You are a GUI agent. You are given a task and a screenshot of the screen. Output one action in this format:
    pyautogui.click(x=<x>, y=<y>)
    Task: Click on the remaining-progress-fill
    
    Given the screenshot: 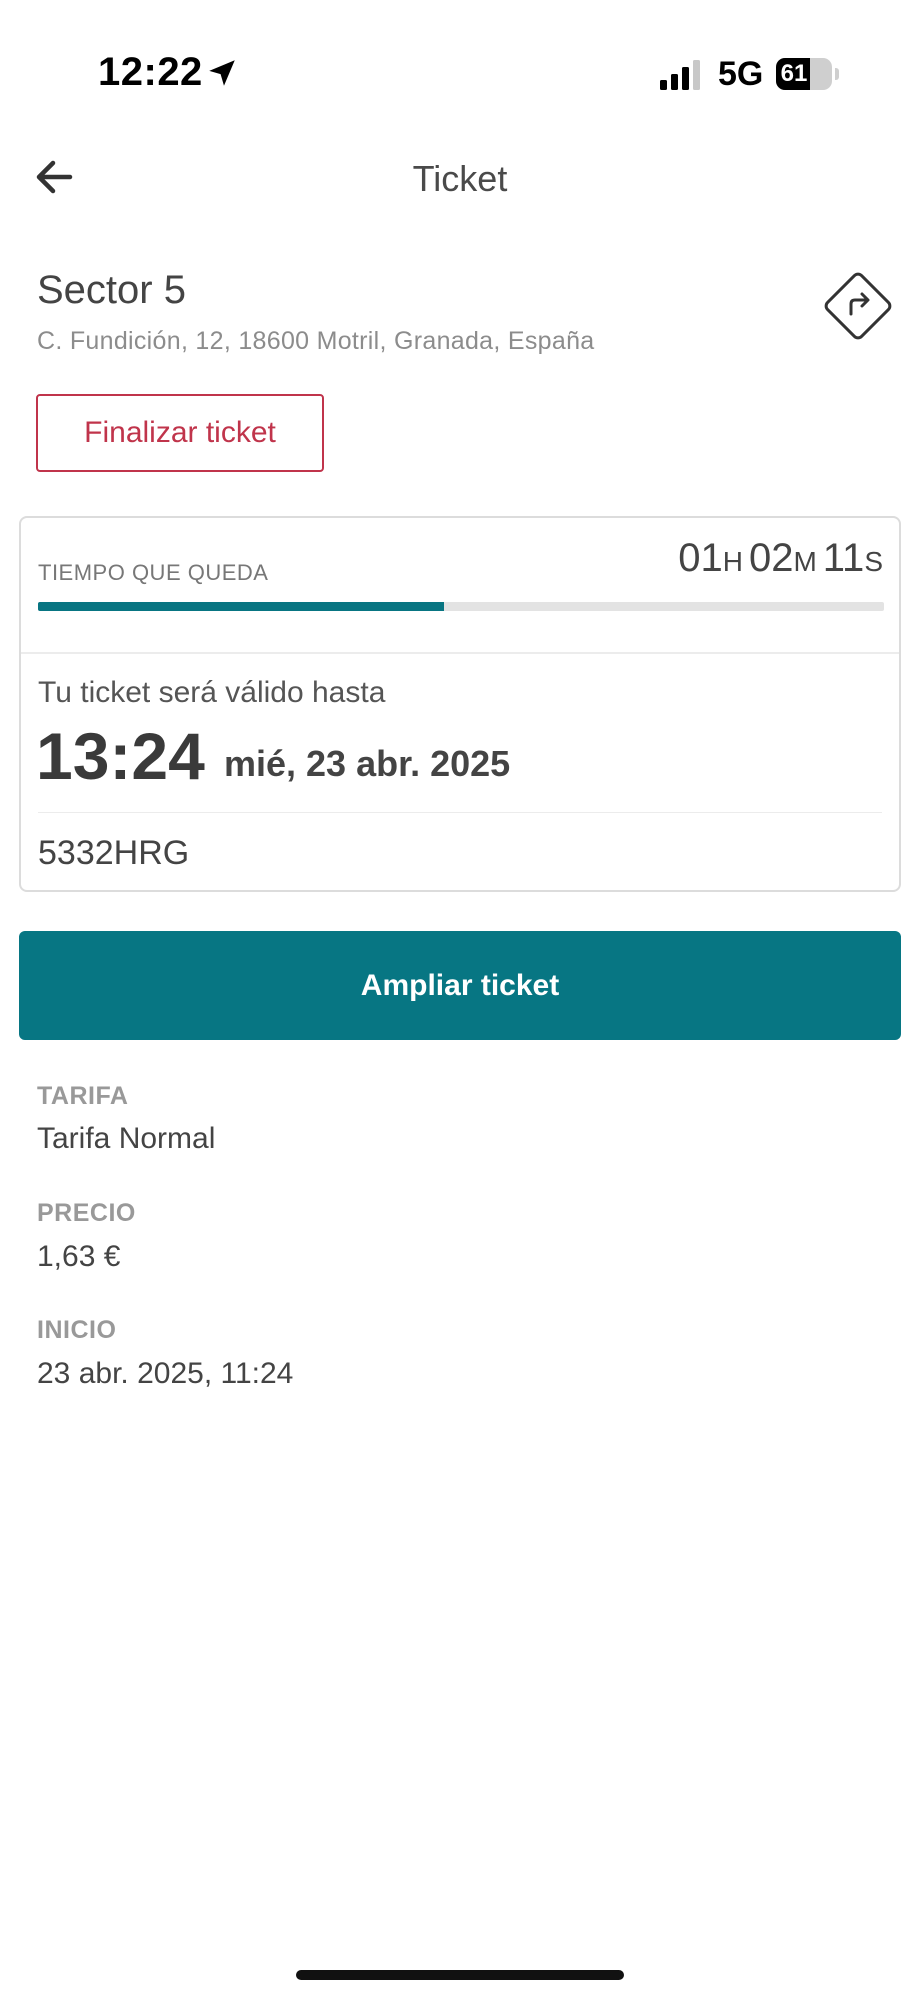 What is the action you would take?
    pyautogui.click(x=241, y=606)
    